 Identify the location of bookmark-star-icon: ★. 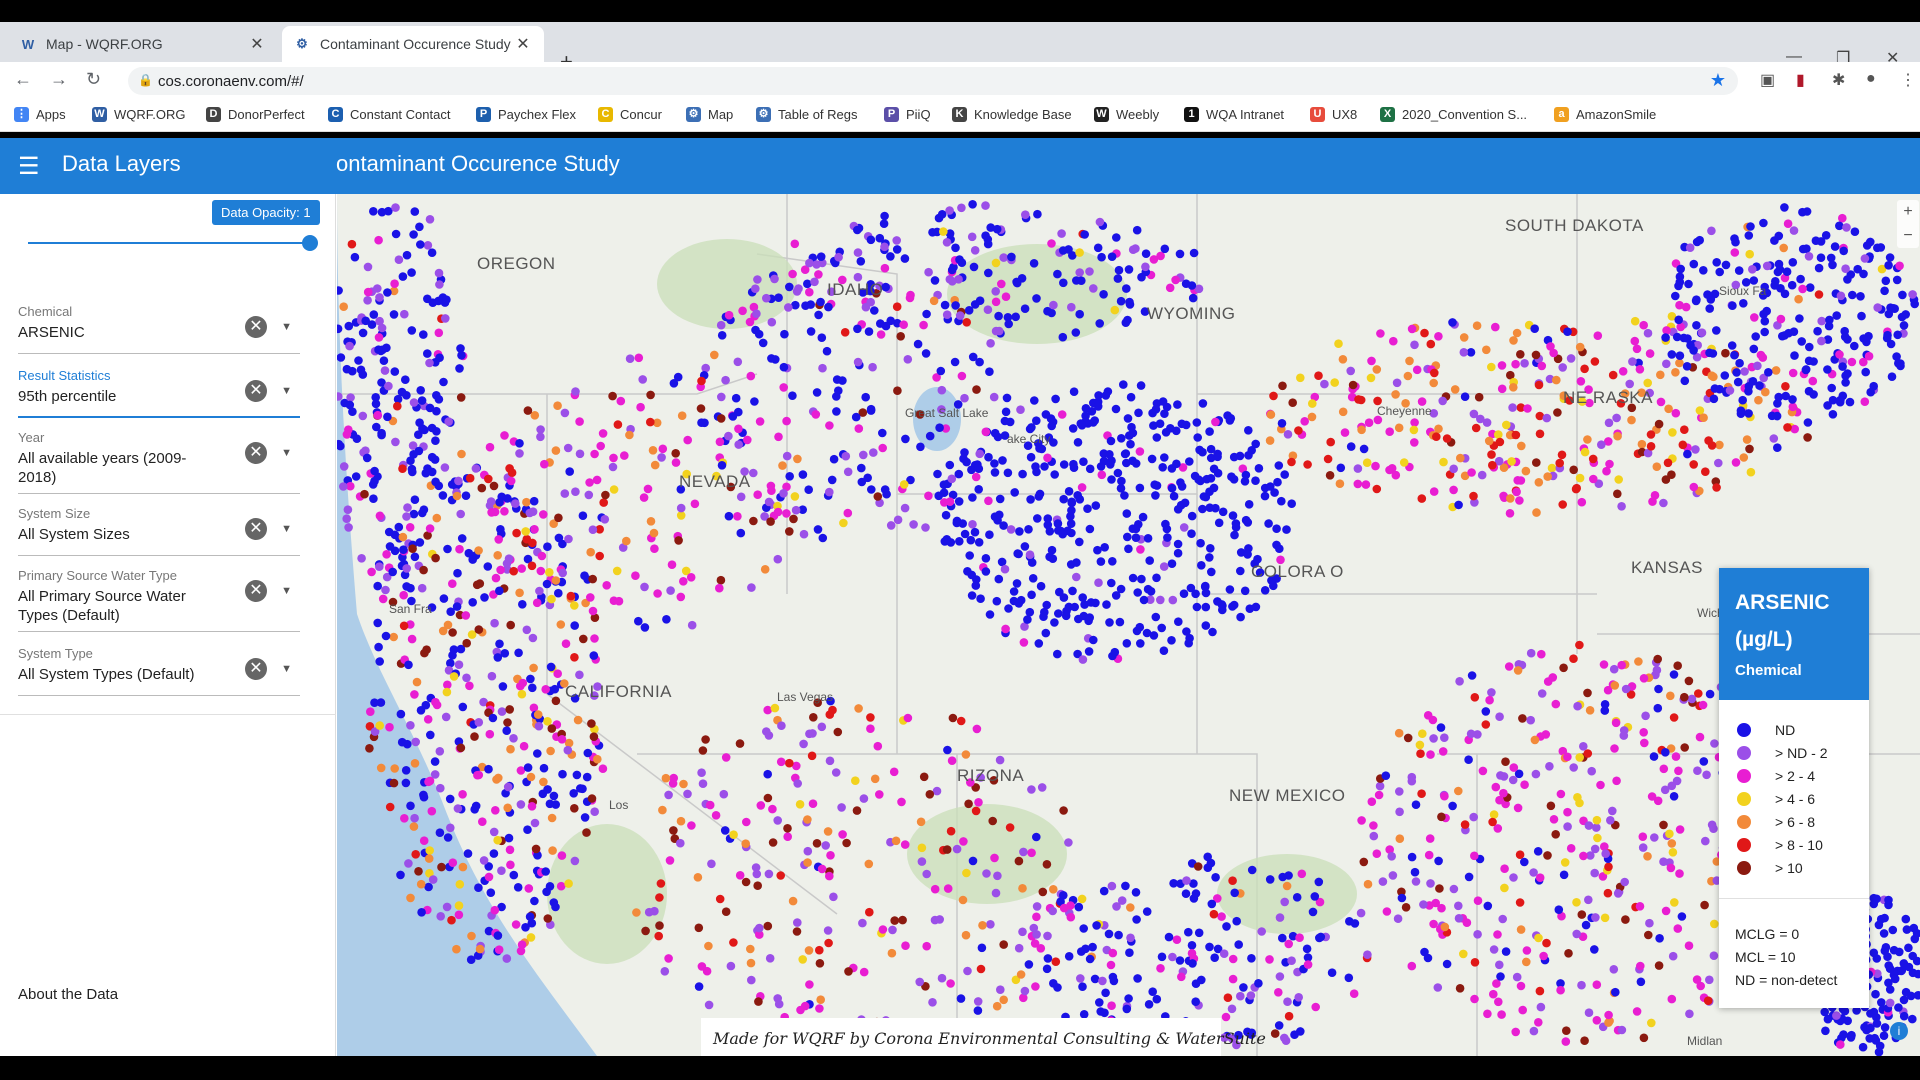
(1718, 80).